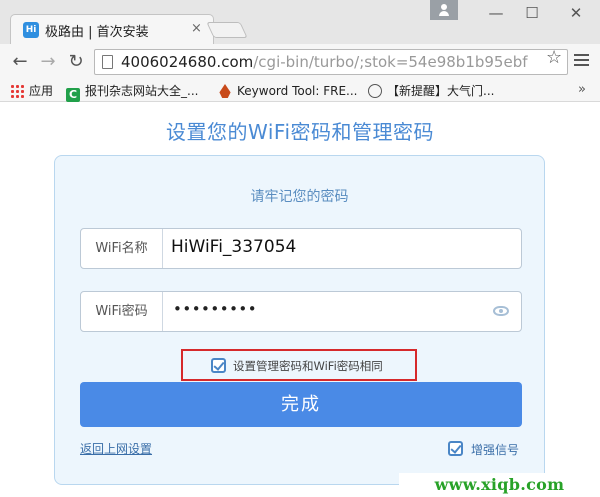  Describe the element at coordinates (41, 91) in the screenshot. I see `bookmark-label: 应用` at that location.